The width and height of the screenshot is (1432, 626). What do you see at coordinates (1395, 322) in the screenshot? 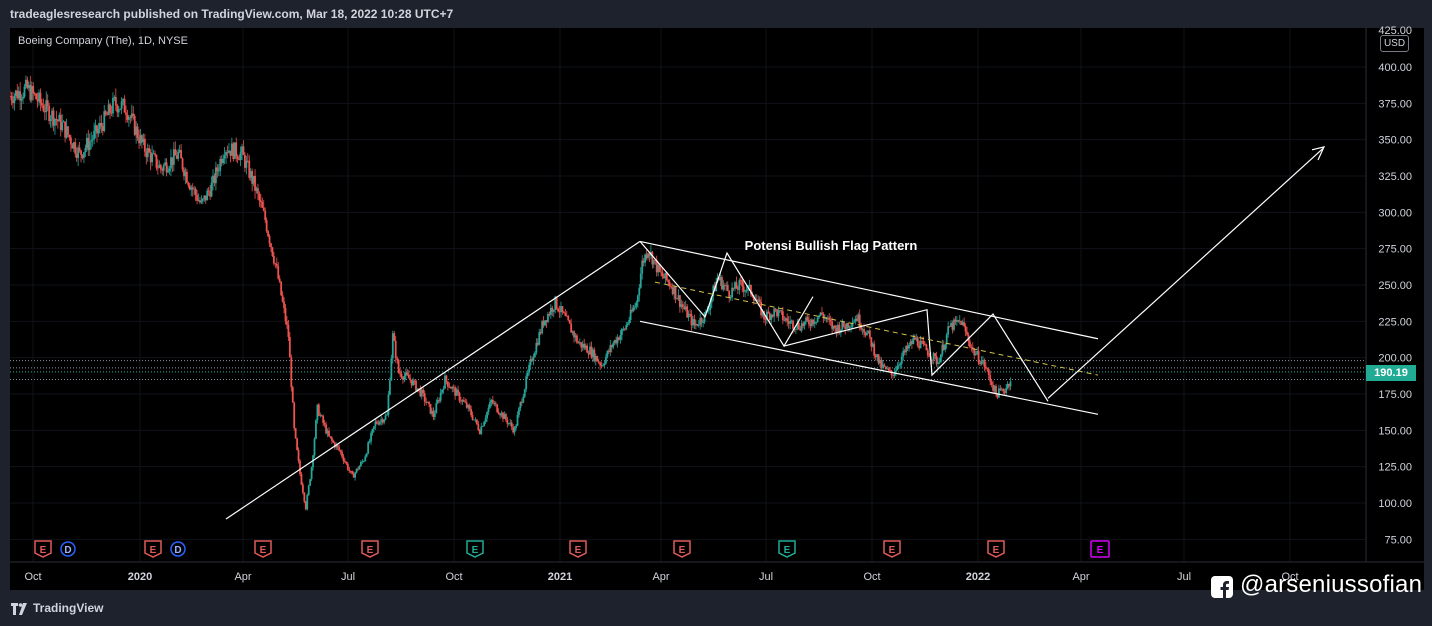
I see `price-tick-label: 225.00` at bounding box center [1395, 322].